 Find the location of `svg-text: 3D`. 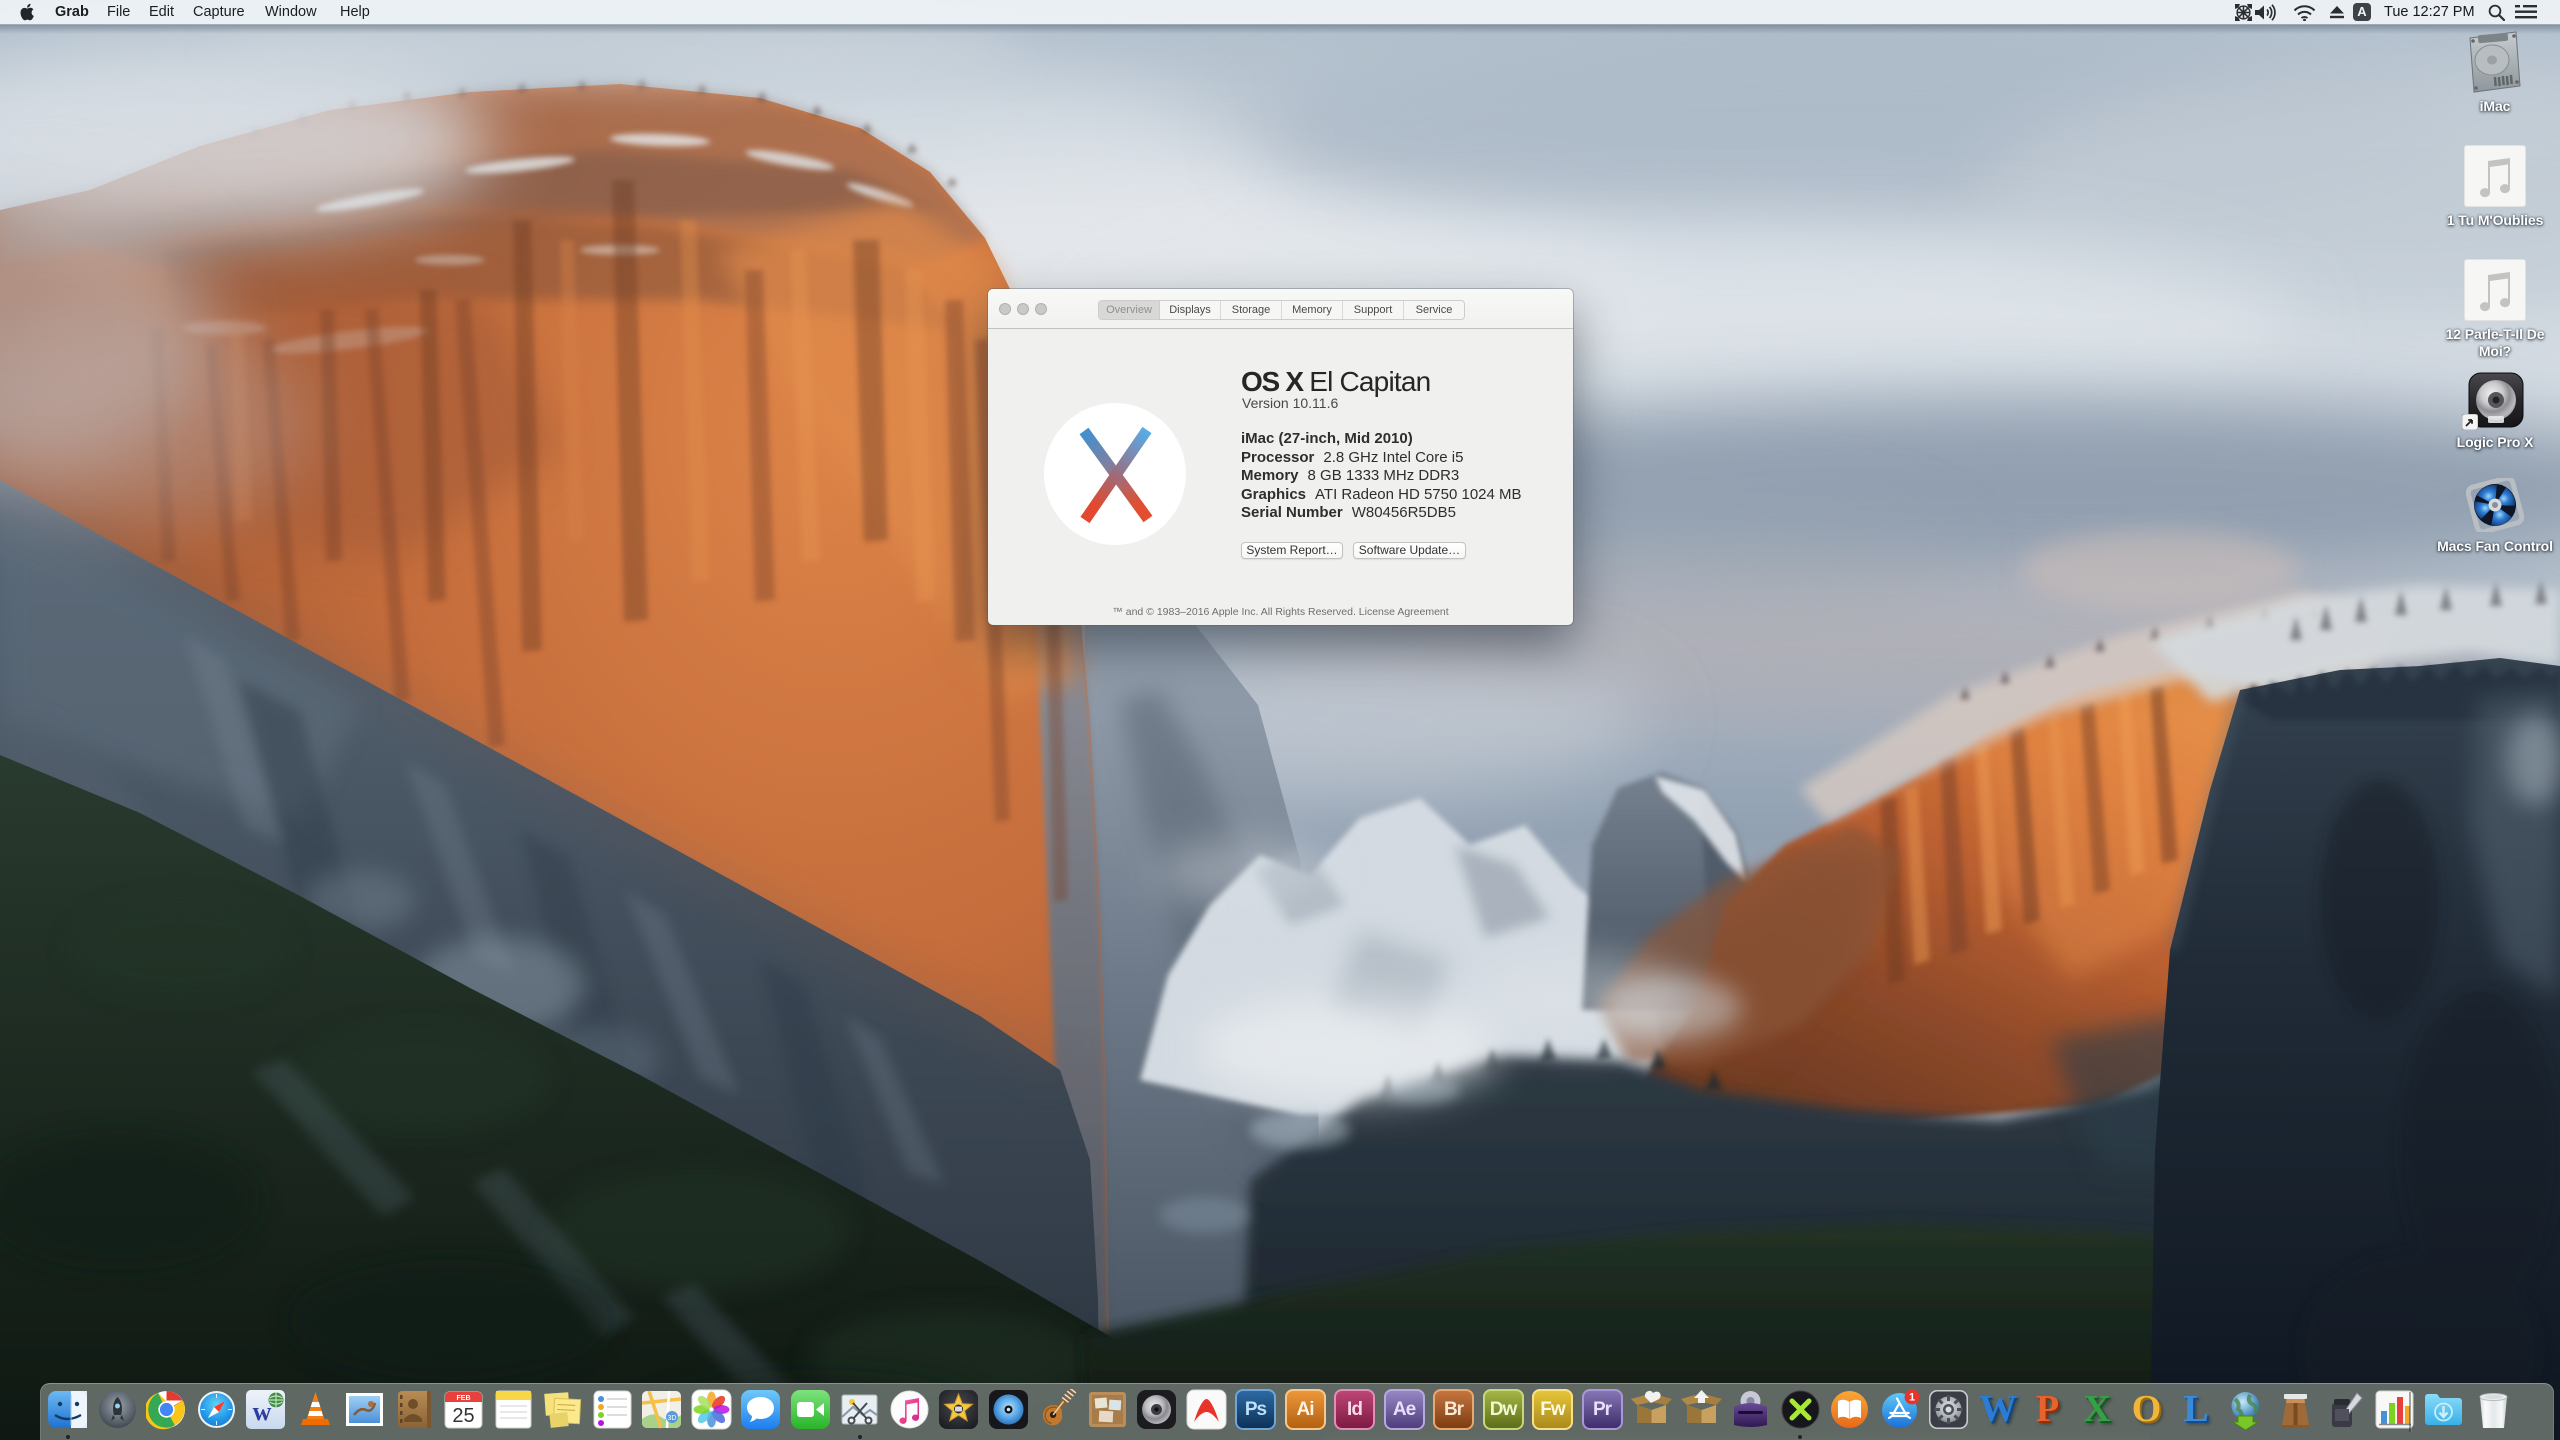

svg-text: 3D is located at coordinates (672, 1418).